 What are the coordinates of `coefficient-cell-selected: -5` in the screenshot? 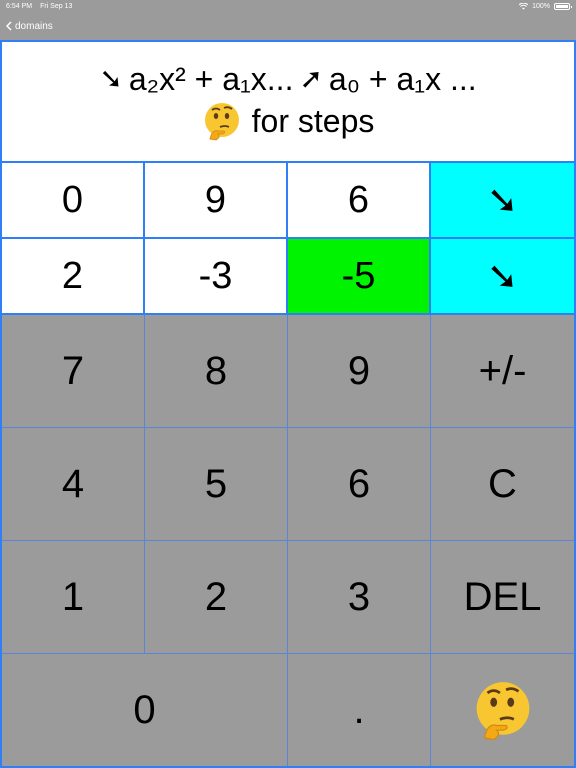 It's located at (359, 277).